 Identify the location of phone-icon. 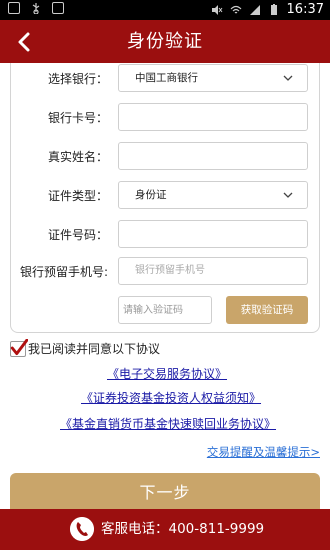
(82, 529).